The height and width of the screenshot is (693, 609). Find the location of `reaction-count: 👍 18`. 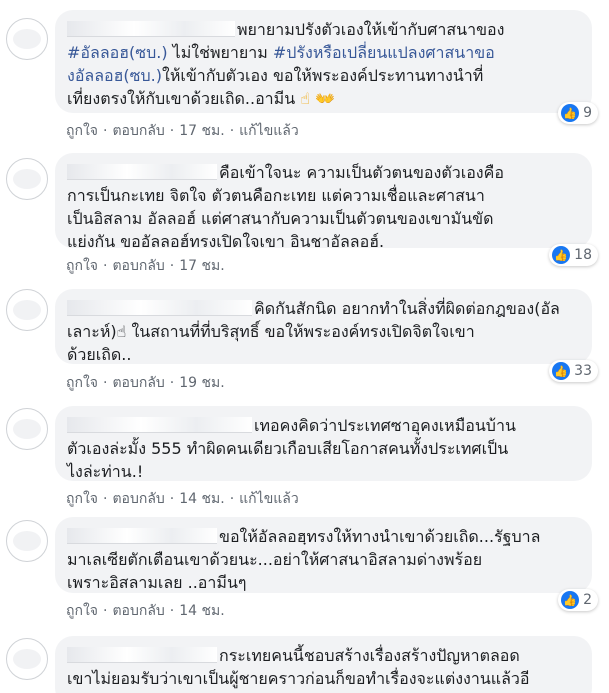

reaction-count: 👍 18 is located at coordinates (573, 255).